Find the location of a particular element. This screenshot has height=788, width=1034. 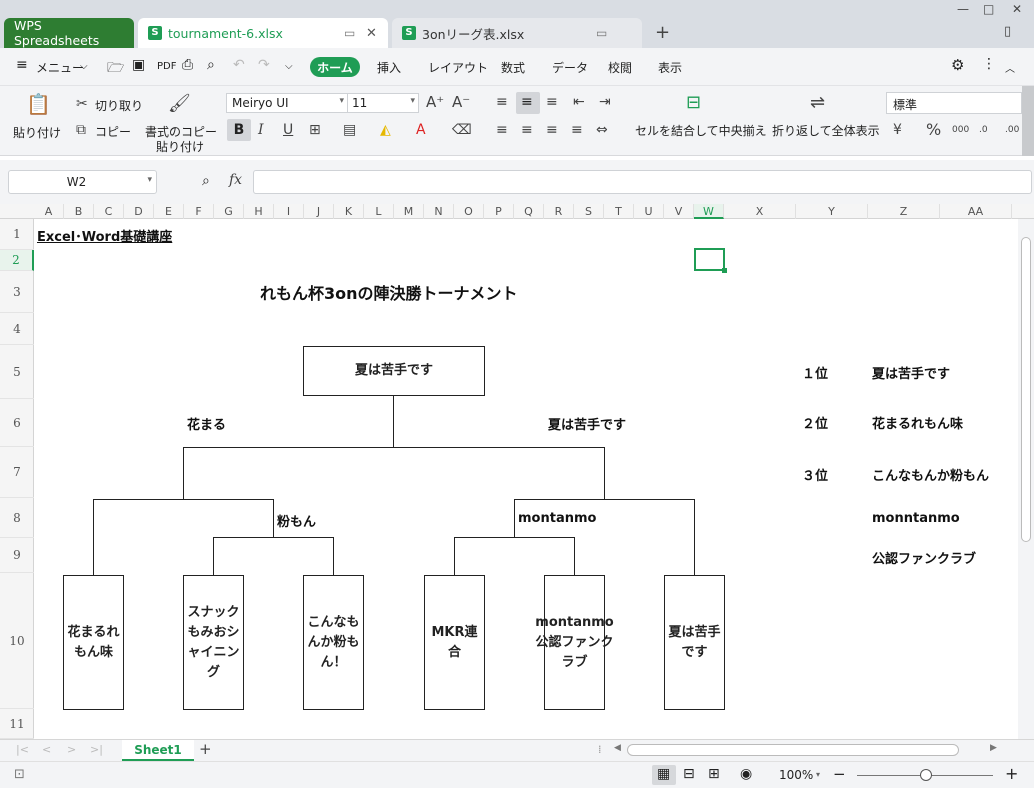

column-header: V is located at coordinates (679, 211).